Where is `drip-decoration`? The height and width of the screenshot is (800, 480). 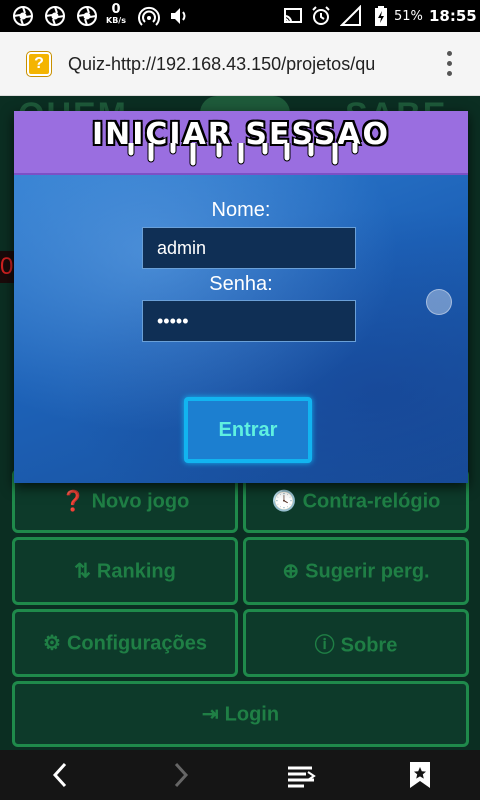
drip-decoration is located at coordinates (243, 155).